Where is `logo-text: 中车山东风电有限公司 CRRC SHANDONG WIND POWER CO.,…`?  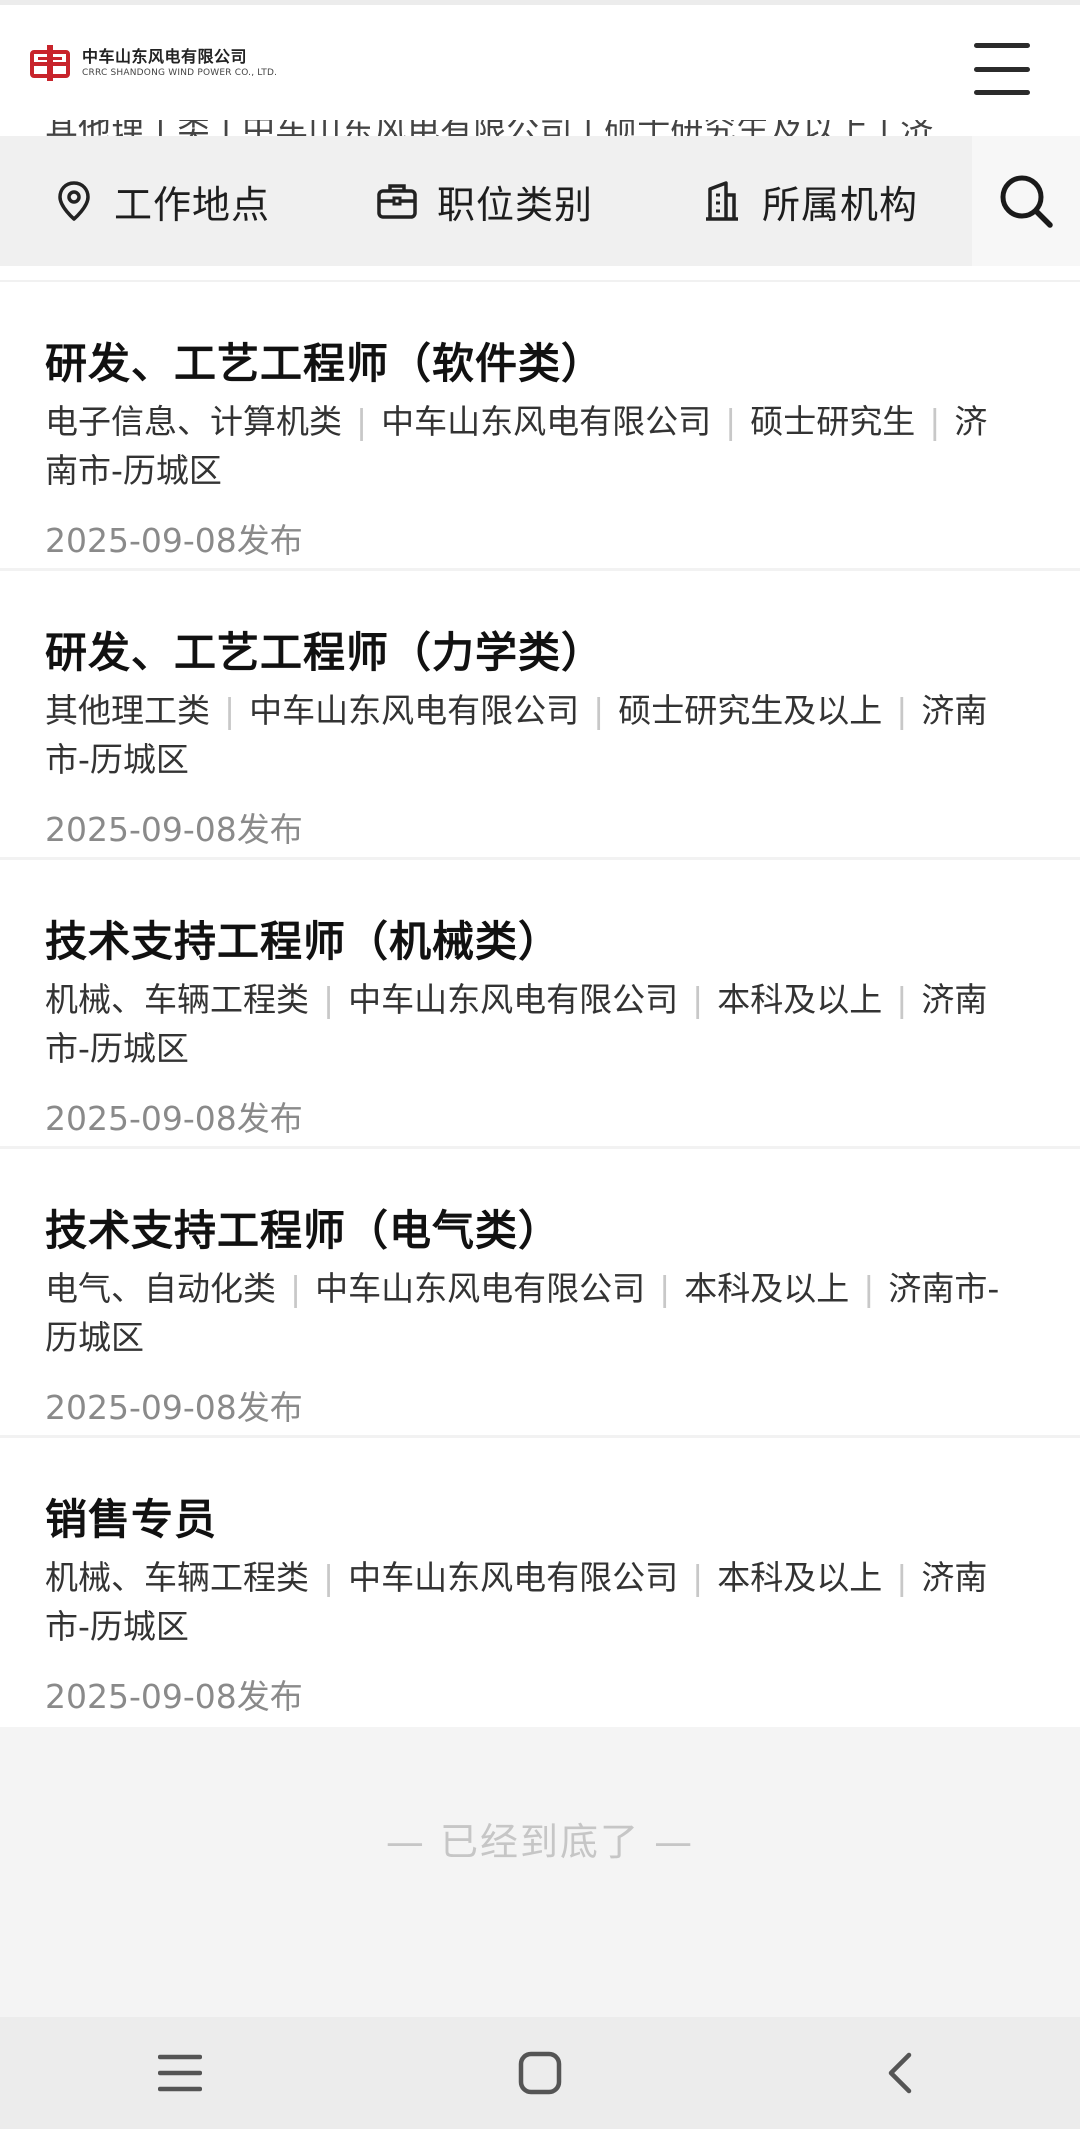 logo-text: 中车山东风电有限公司 CRRC SHANDONG WIND POWER CO.,… is located at coordinates (179, 63).